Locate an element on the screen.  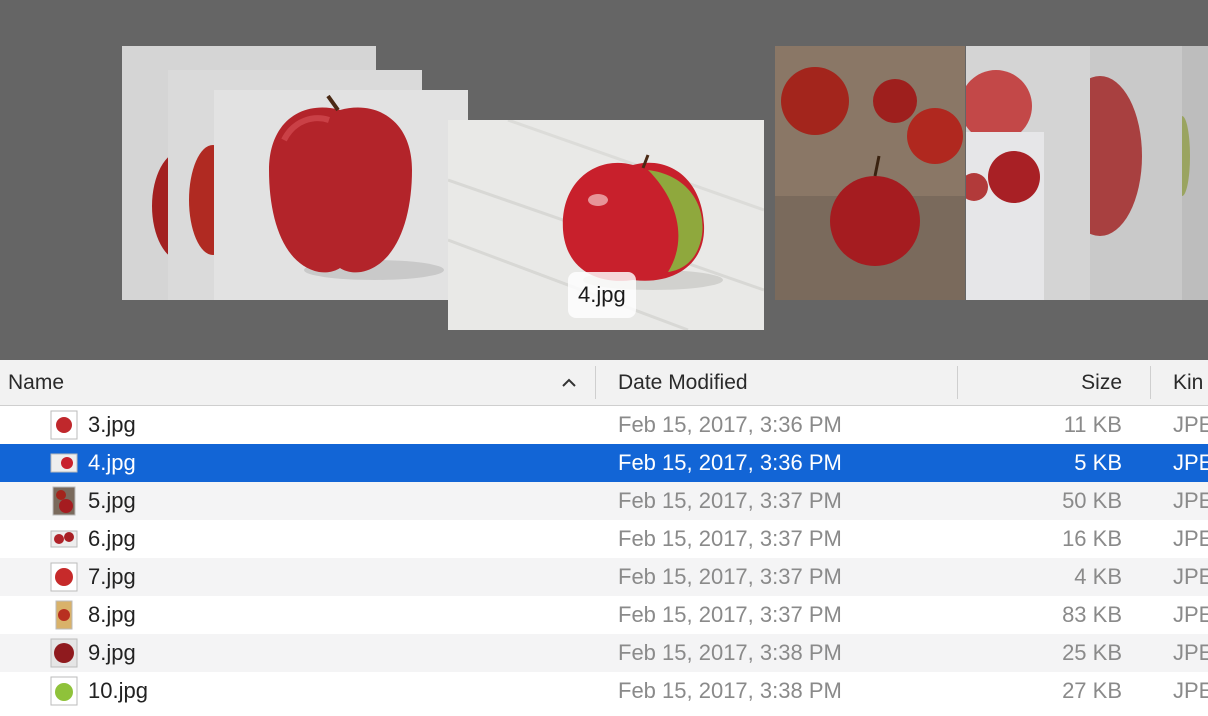
file-size: 5 KB is located at coordinates (1098, 462).